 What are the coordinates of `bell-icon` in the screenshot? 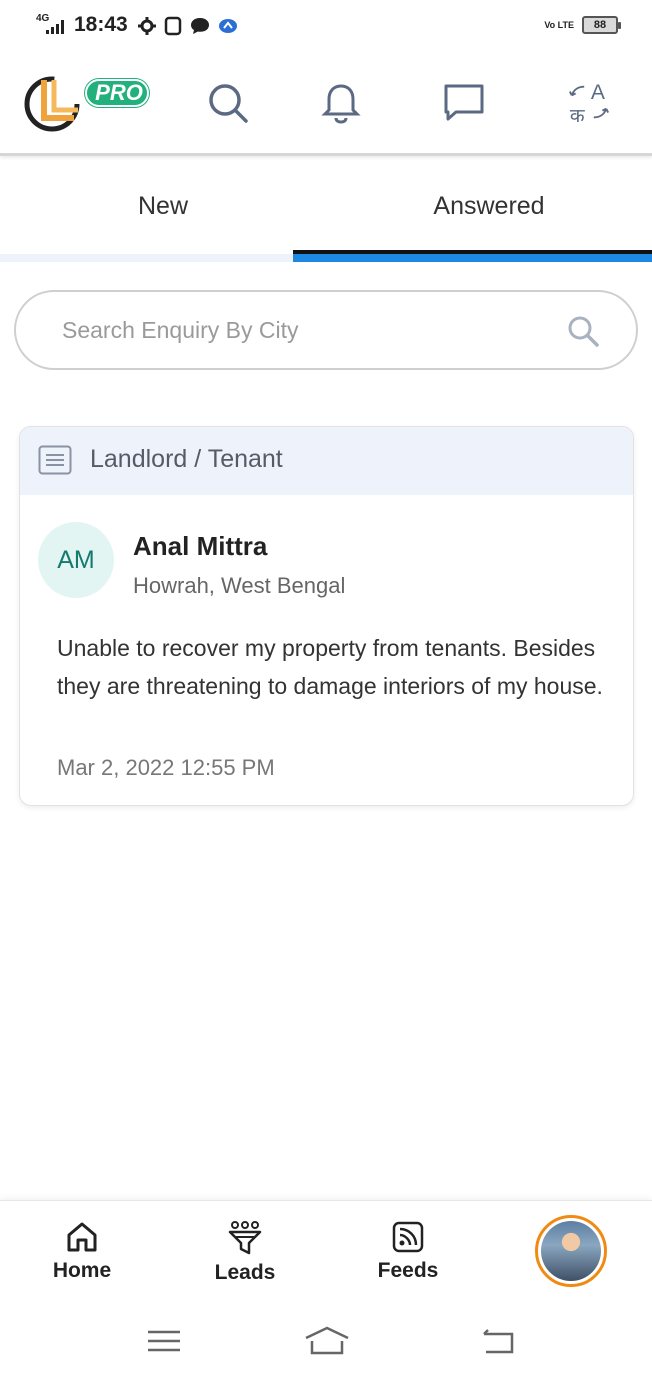 It's located at (341, 104).